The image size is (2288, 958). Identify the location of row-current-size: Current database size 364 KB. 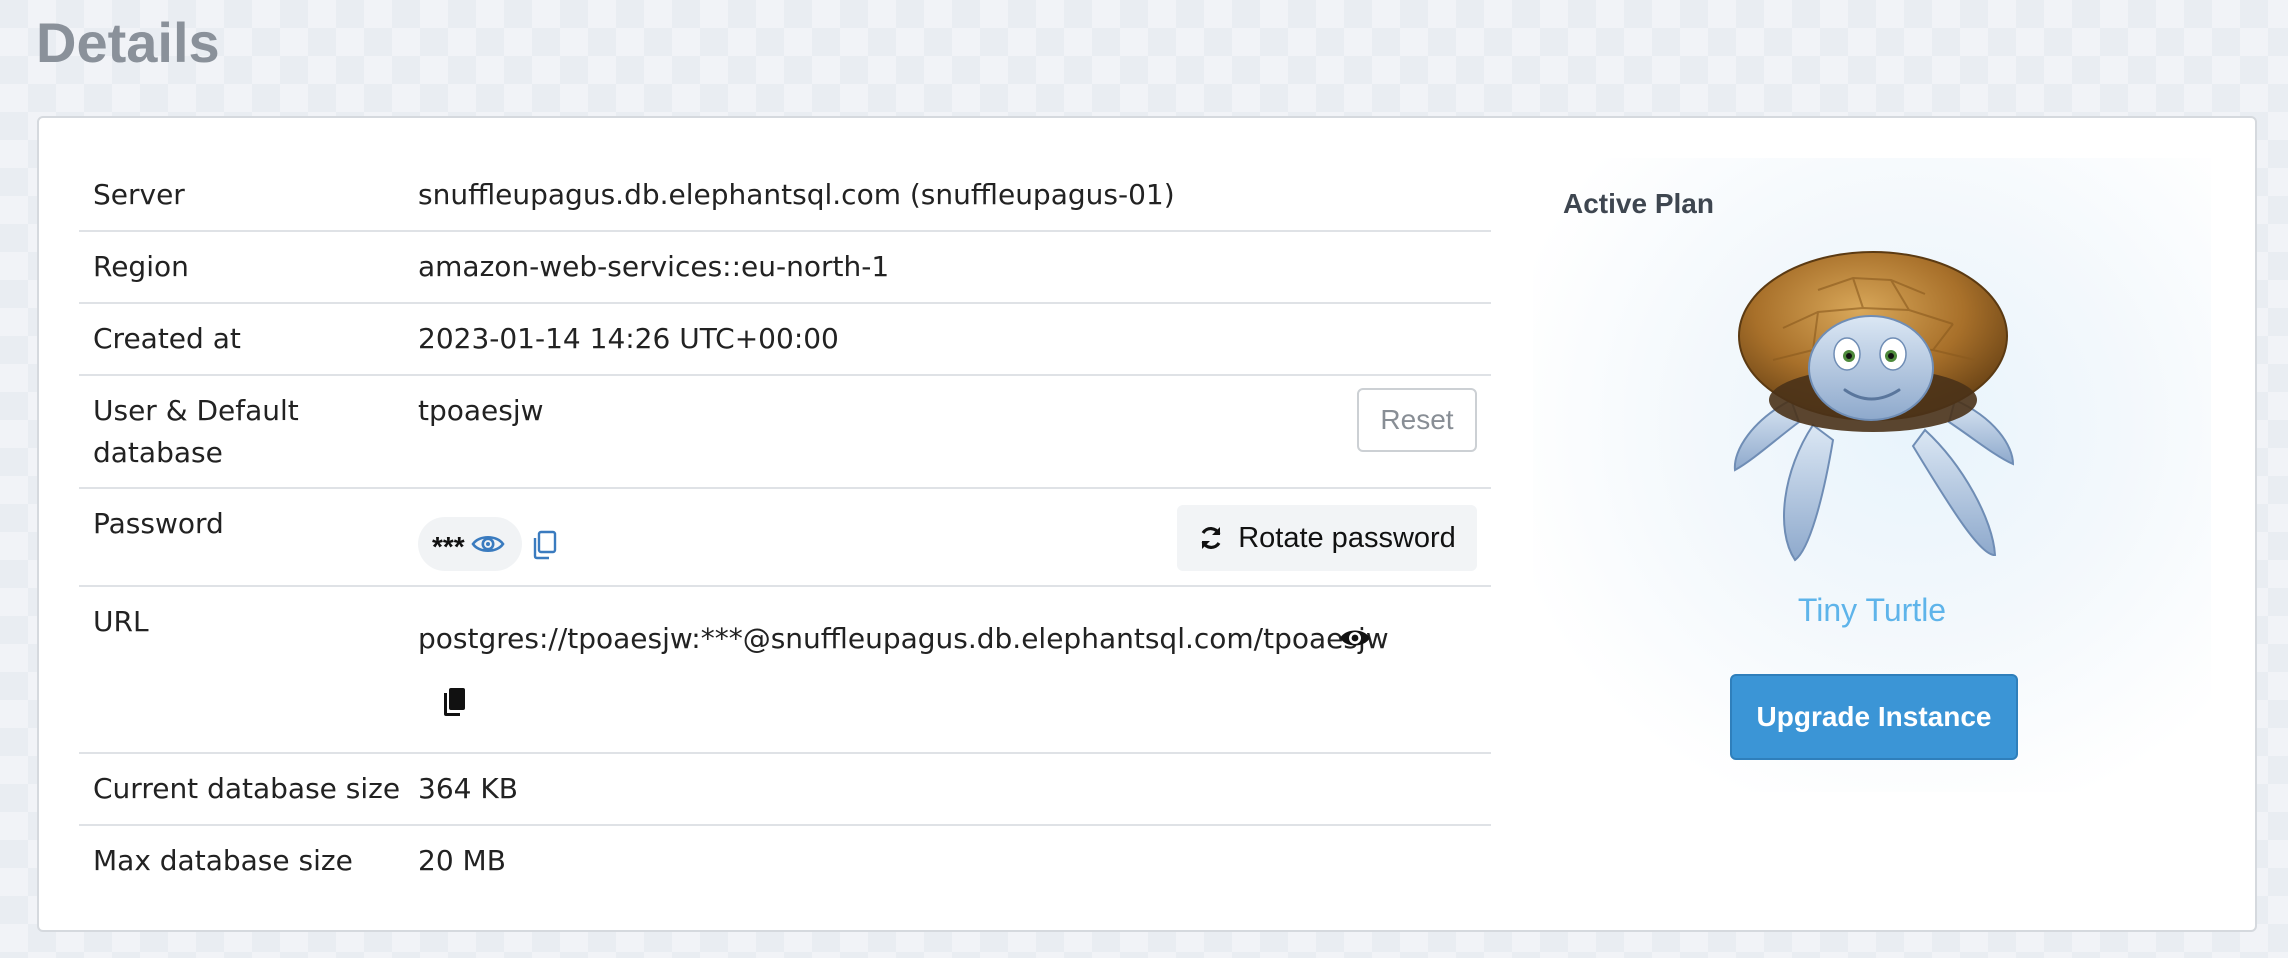
(785, 790).